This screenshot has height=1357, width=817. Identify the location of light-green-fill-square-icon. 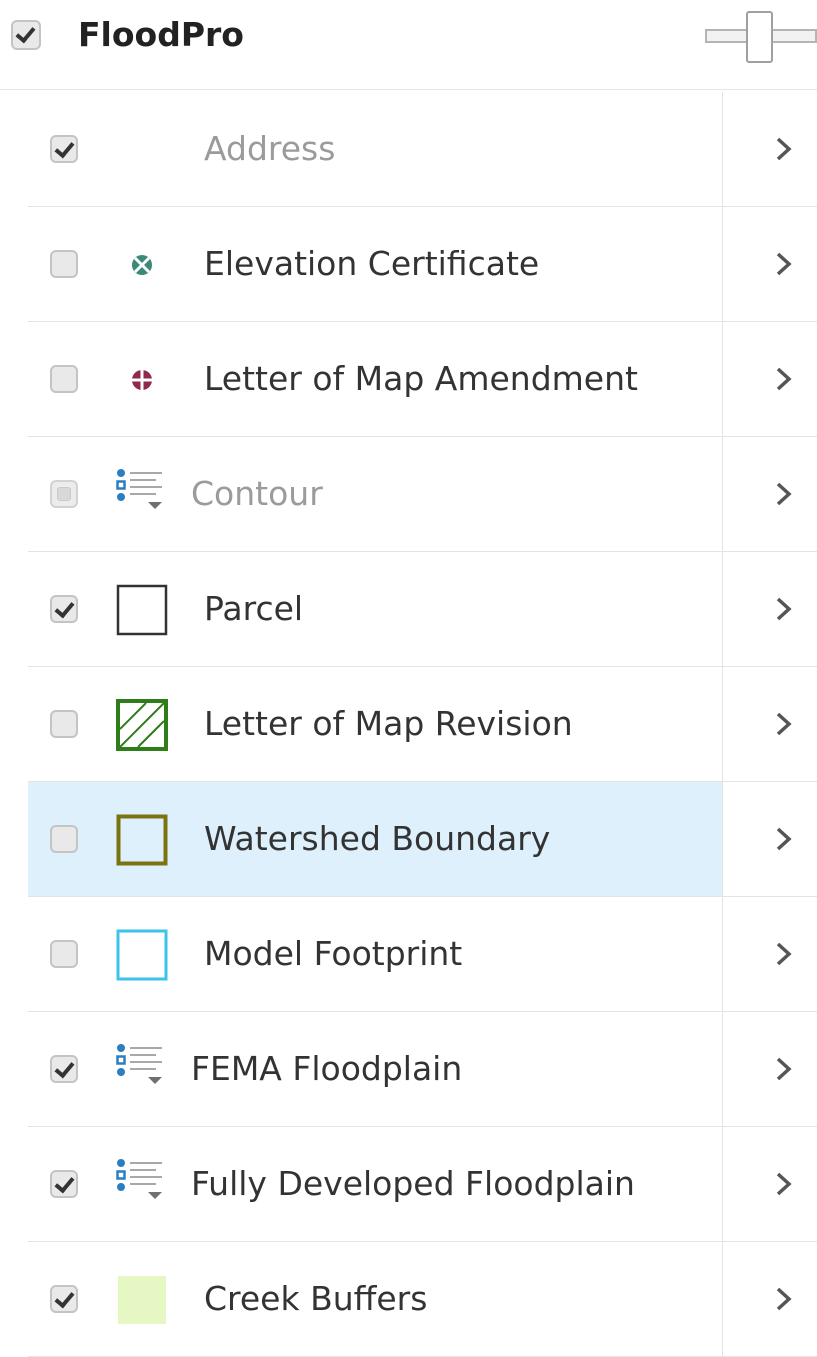
(142, 1300).